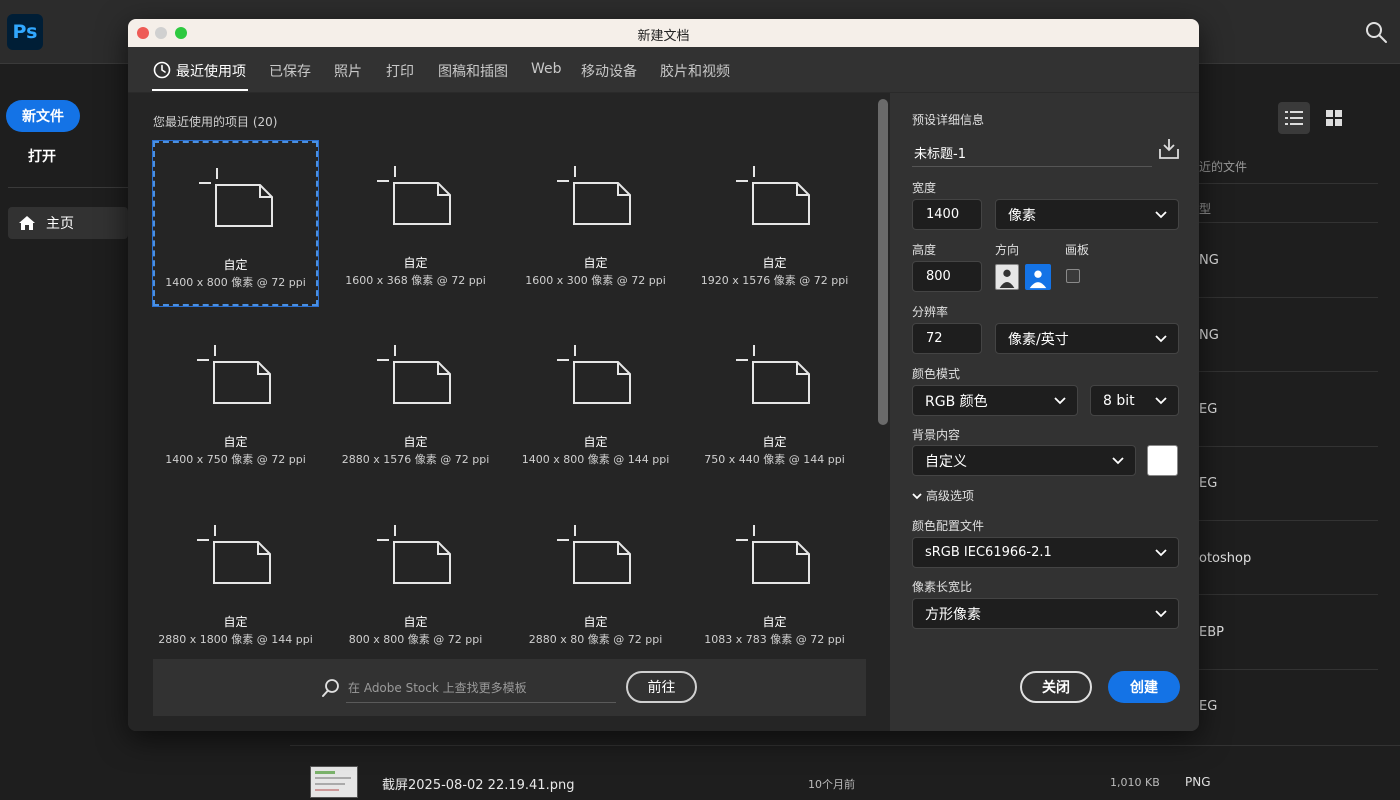 This screenshot has height=800, width=1400. Describe the element at coordinates (43, 116) in the screenshot. I see `new-file-button: 新文件` at that location.